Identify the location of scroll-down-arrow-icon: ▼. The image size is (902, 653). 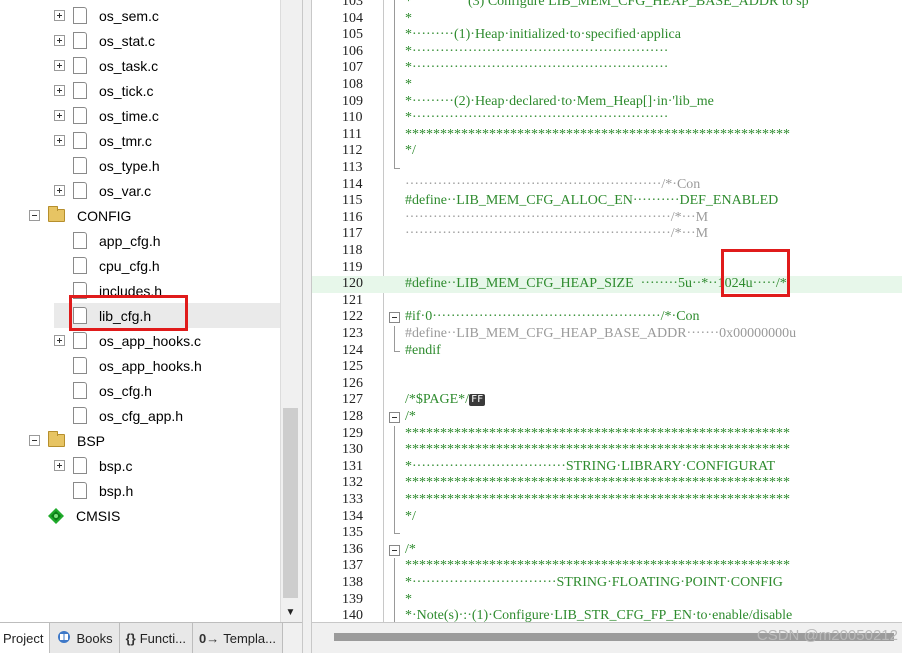
(290, 612).